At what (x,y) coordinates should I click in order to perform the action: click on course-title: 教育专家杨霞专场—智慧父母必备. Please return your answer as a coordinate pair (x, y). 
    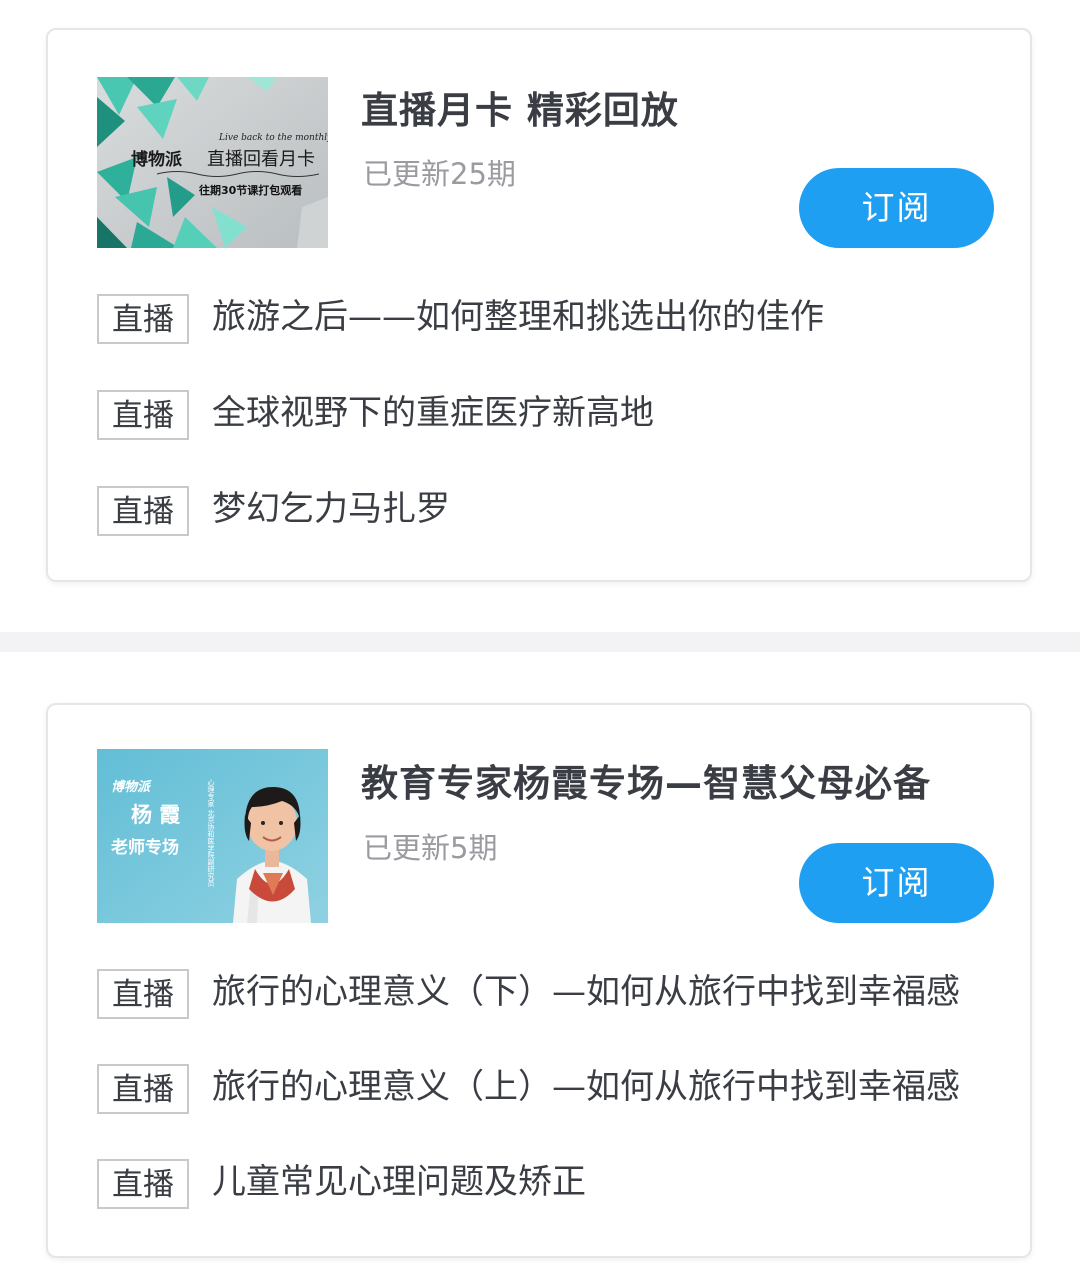
    Looking at the image, I should click on (646, 780).